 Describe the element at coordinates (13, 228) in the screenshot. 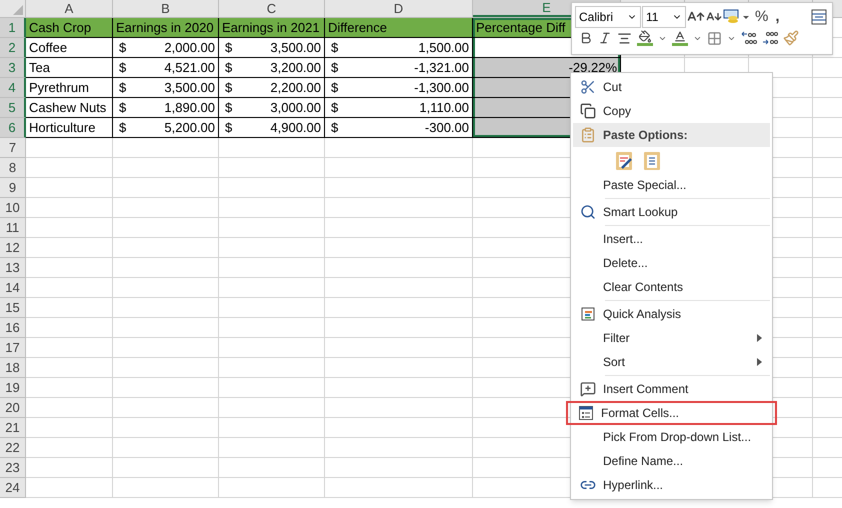

I see `row-header: 11` at that location.